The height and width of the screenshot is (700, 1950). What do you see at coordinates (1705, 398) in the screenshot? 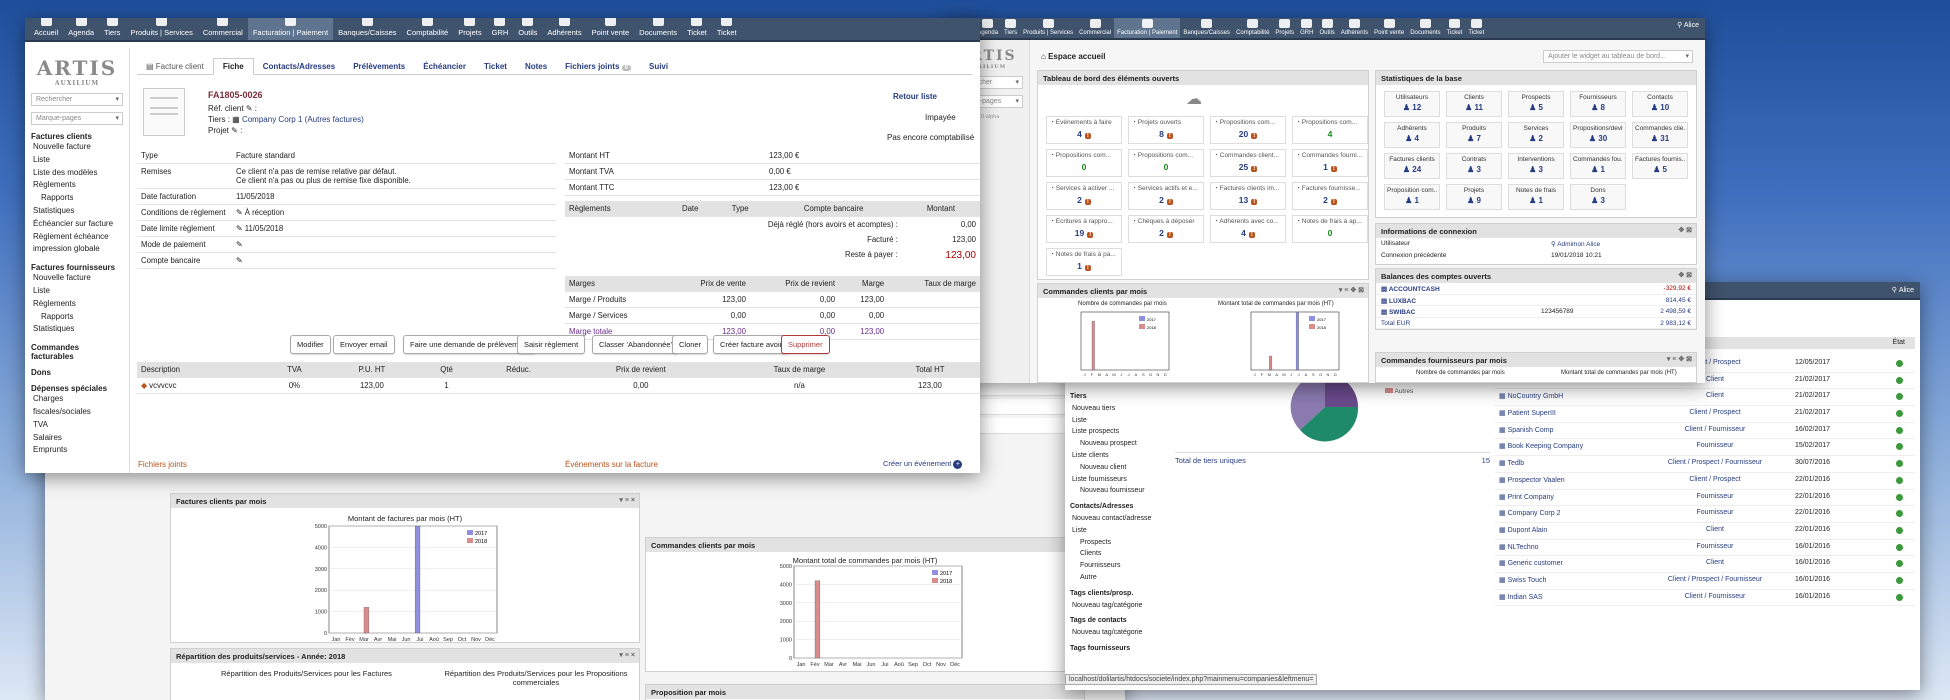
I see `company-row: ▦ NoCountry GmbH Client 21/02/2017` at bounding box center [1705, 398].